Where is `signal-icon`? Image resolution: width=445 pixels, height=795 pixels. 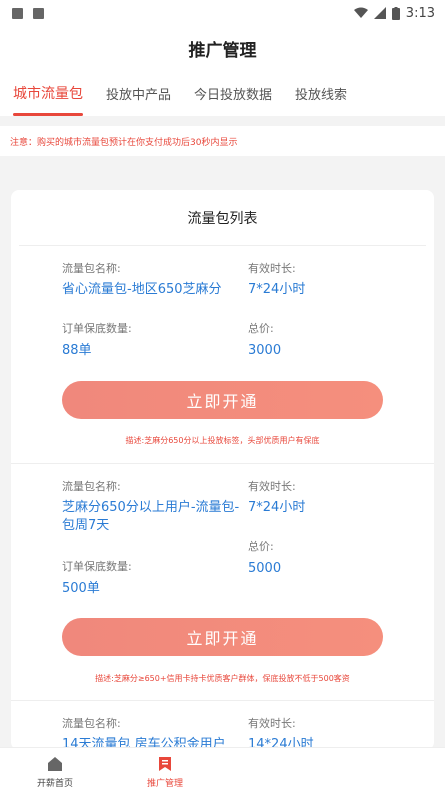
signal-icon is located at coordinates (379, 13).